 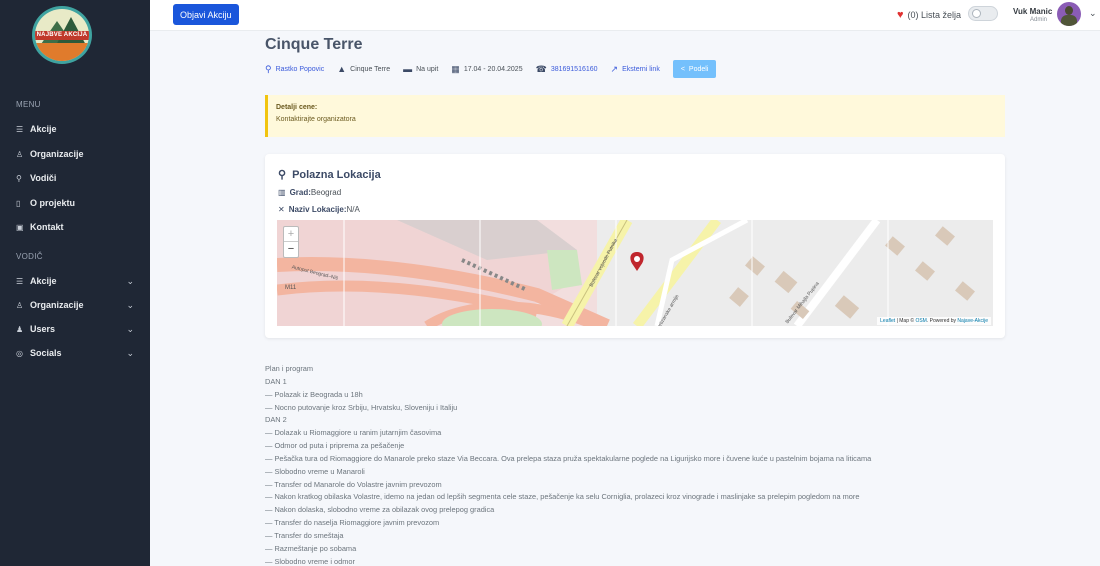 What do you see at coordinates (46, 353) in the screenshot?
I see `sidebar-item-label: Socials` at bounding box center [46, 353].